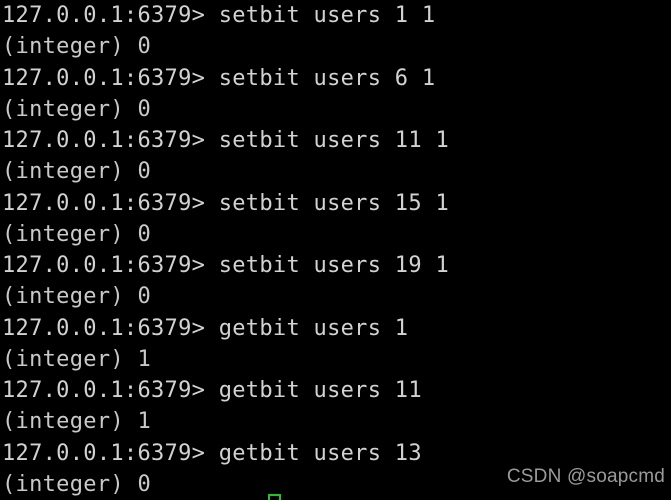 This screenshot has width=671, height=500. Describe the element at coordinates (219, 15) in the screenshot. I see `terminal-command-line: 127.0.0.1:6379> setbit users 1 1` at that location.